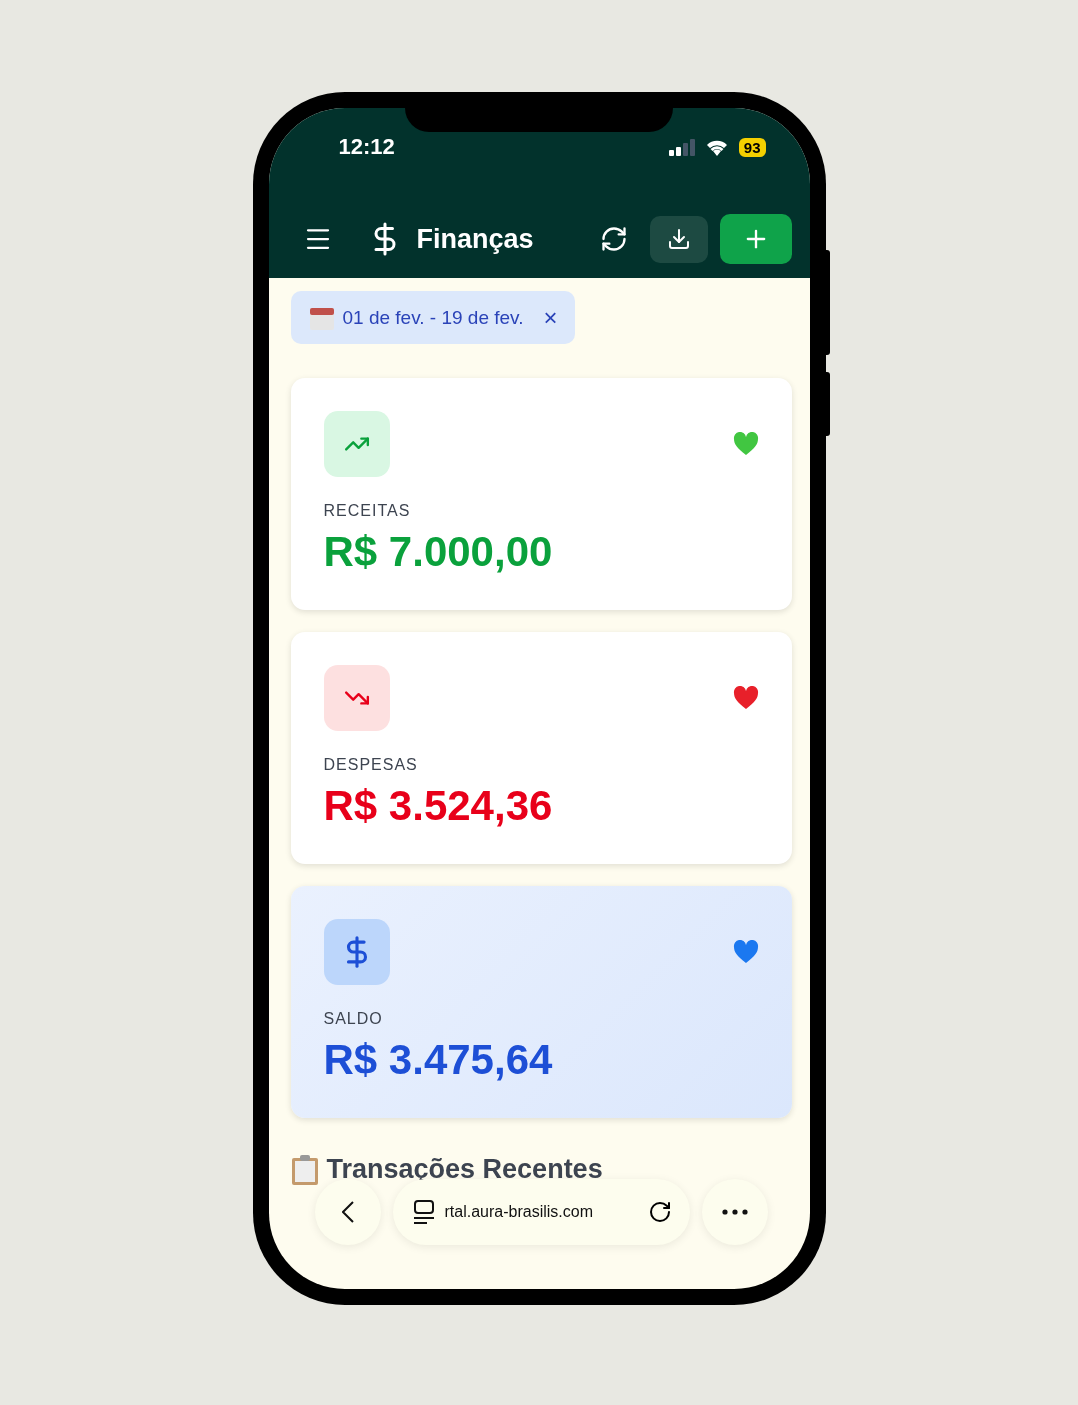  I want to click on download-button, so click(678, 239).